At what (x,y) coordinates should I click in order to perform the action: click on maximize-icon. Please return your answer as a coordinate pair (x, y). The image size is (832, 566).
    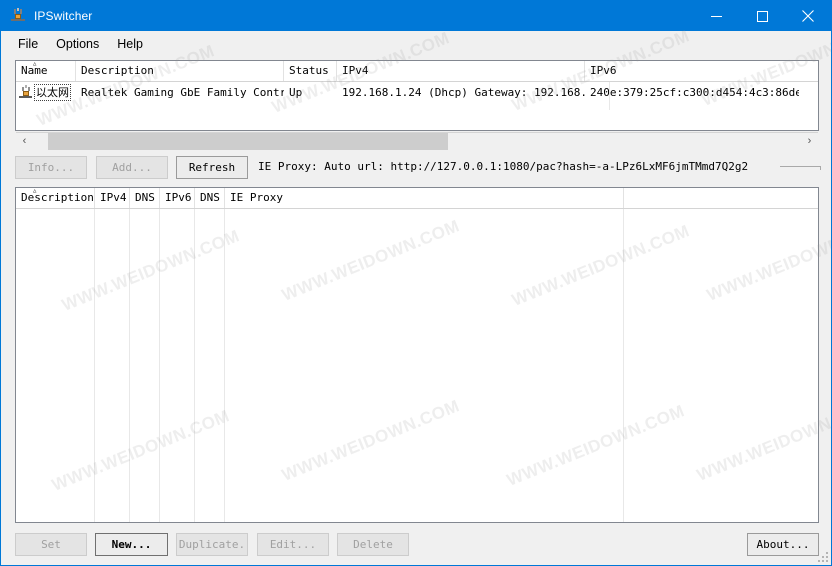
    Looking at the image, I should click on (762, 16).